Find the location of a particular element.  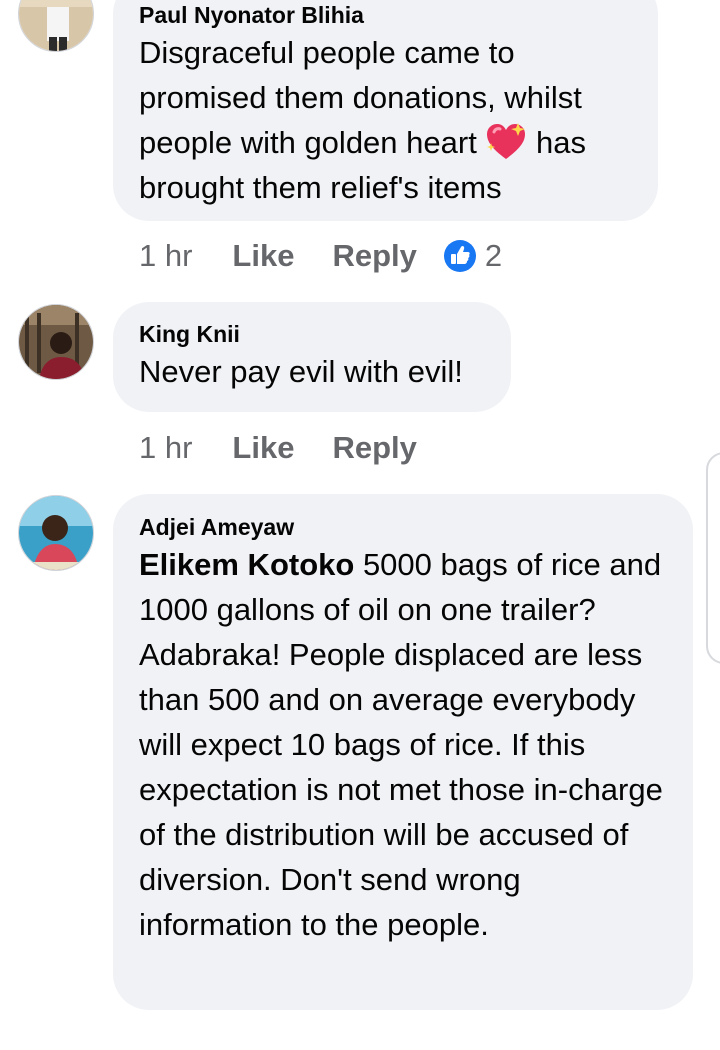

comment-actions: 1 hr Like Reply is located at coordinates (291, 448).